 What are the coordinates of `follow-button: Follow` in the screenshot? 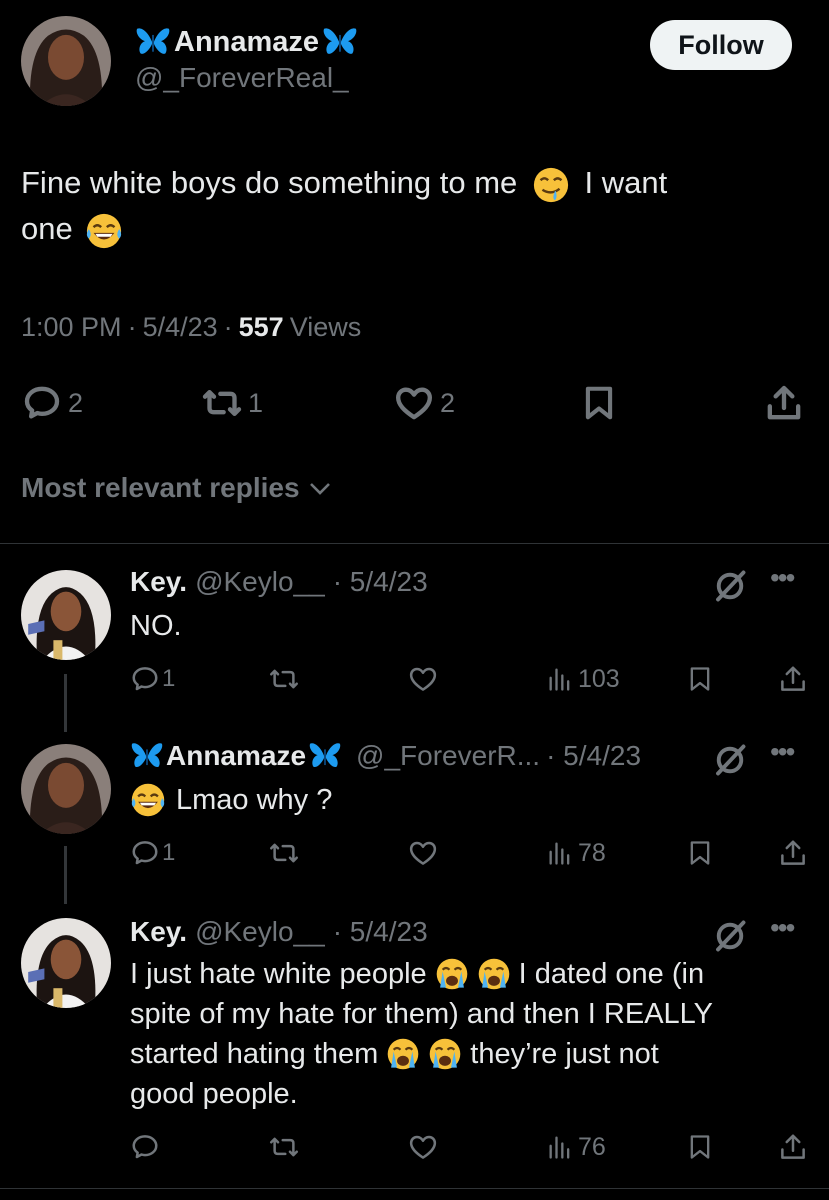 It's located at (721, 45).